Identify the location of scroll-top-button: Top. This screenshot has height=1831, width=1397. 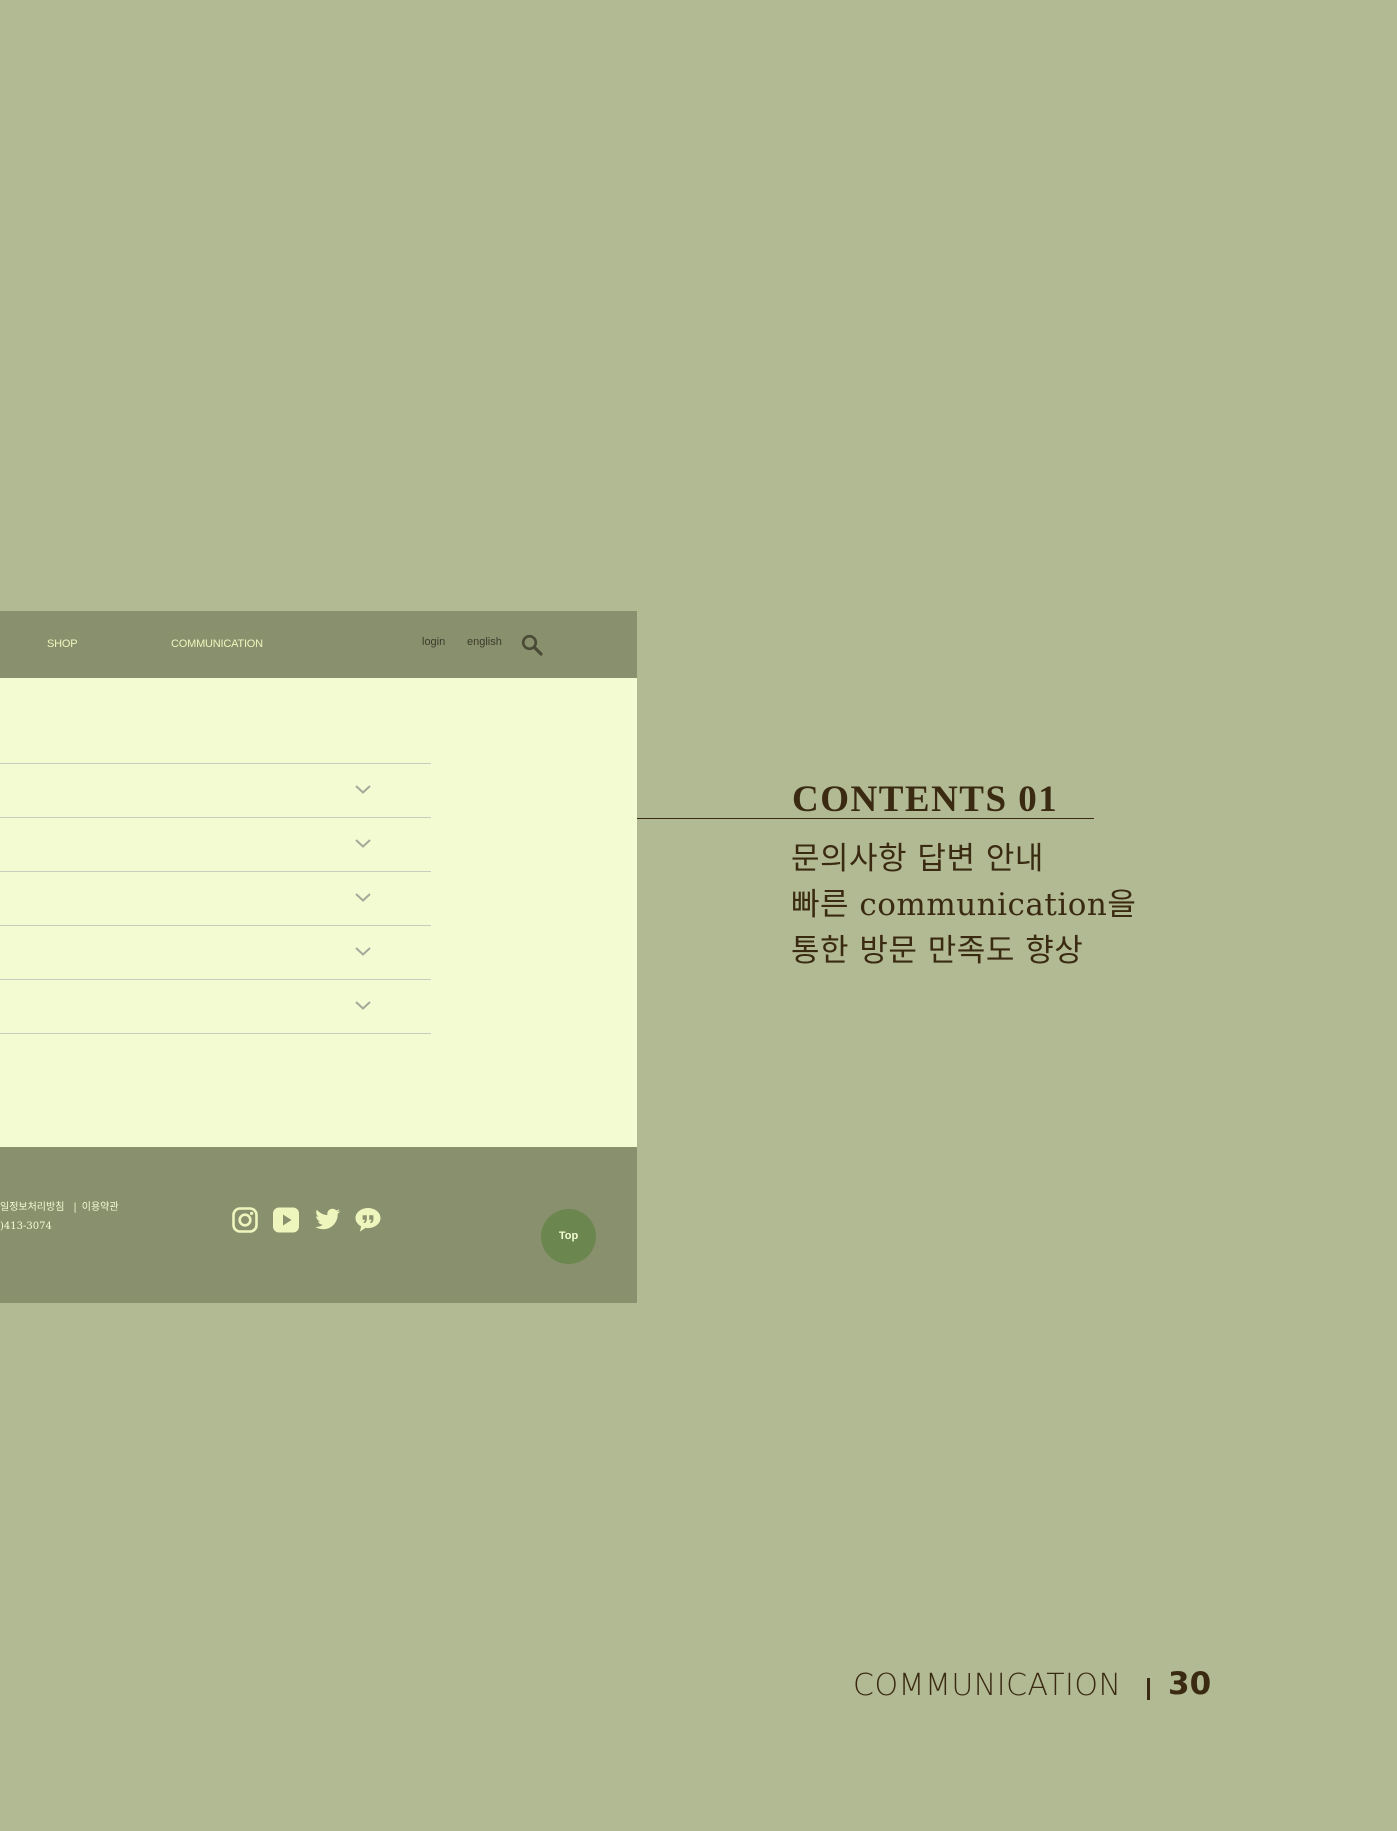
(568, 1236).